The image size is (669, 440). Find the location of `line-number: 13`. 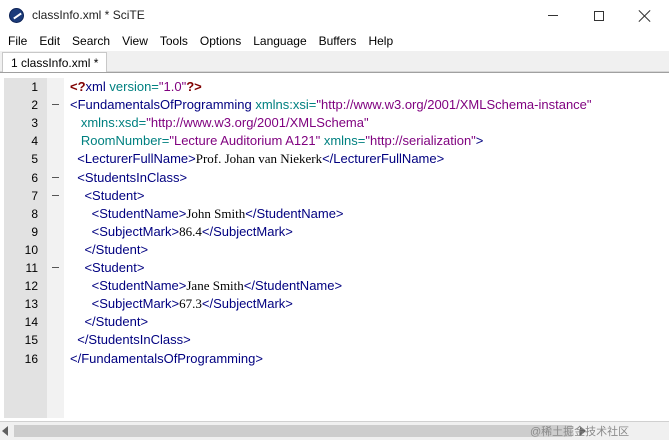

line-number: 13 is located at coordinates (31, 304).